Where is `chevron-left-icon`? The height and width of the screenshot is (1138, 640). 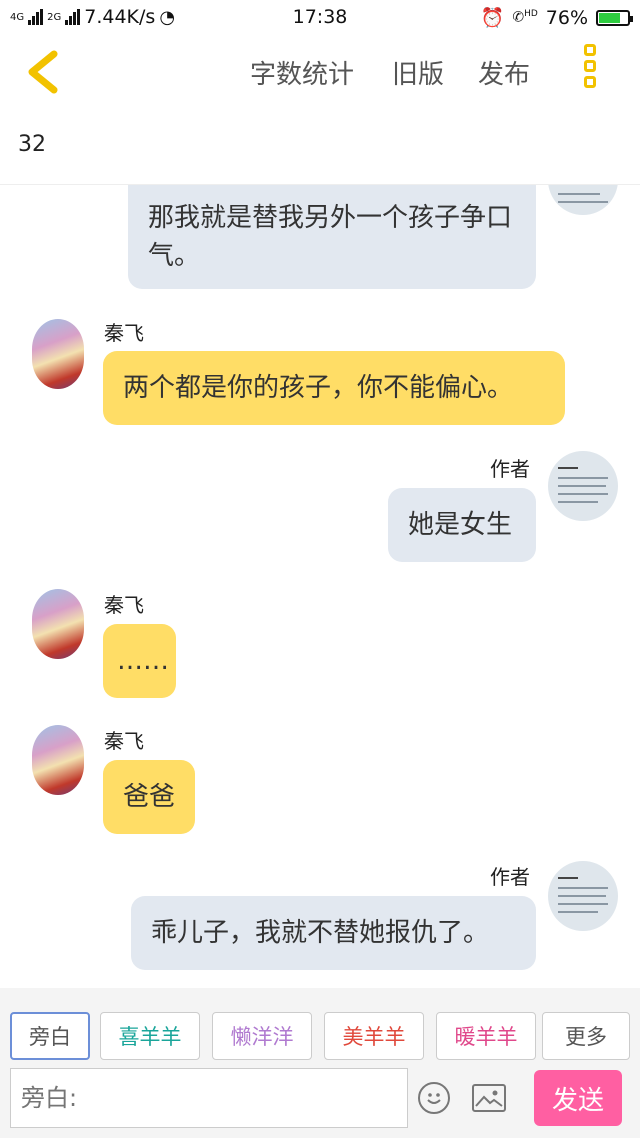 chevron-left-icon is located at coordinates (43, 72).